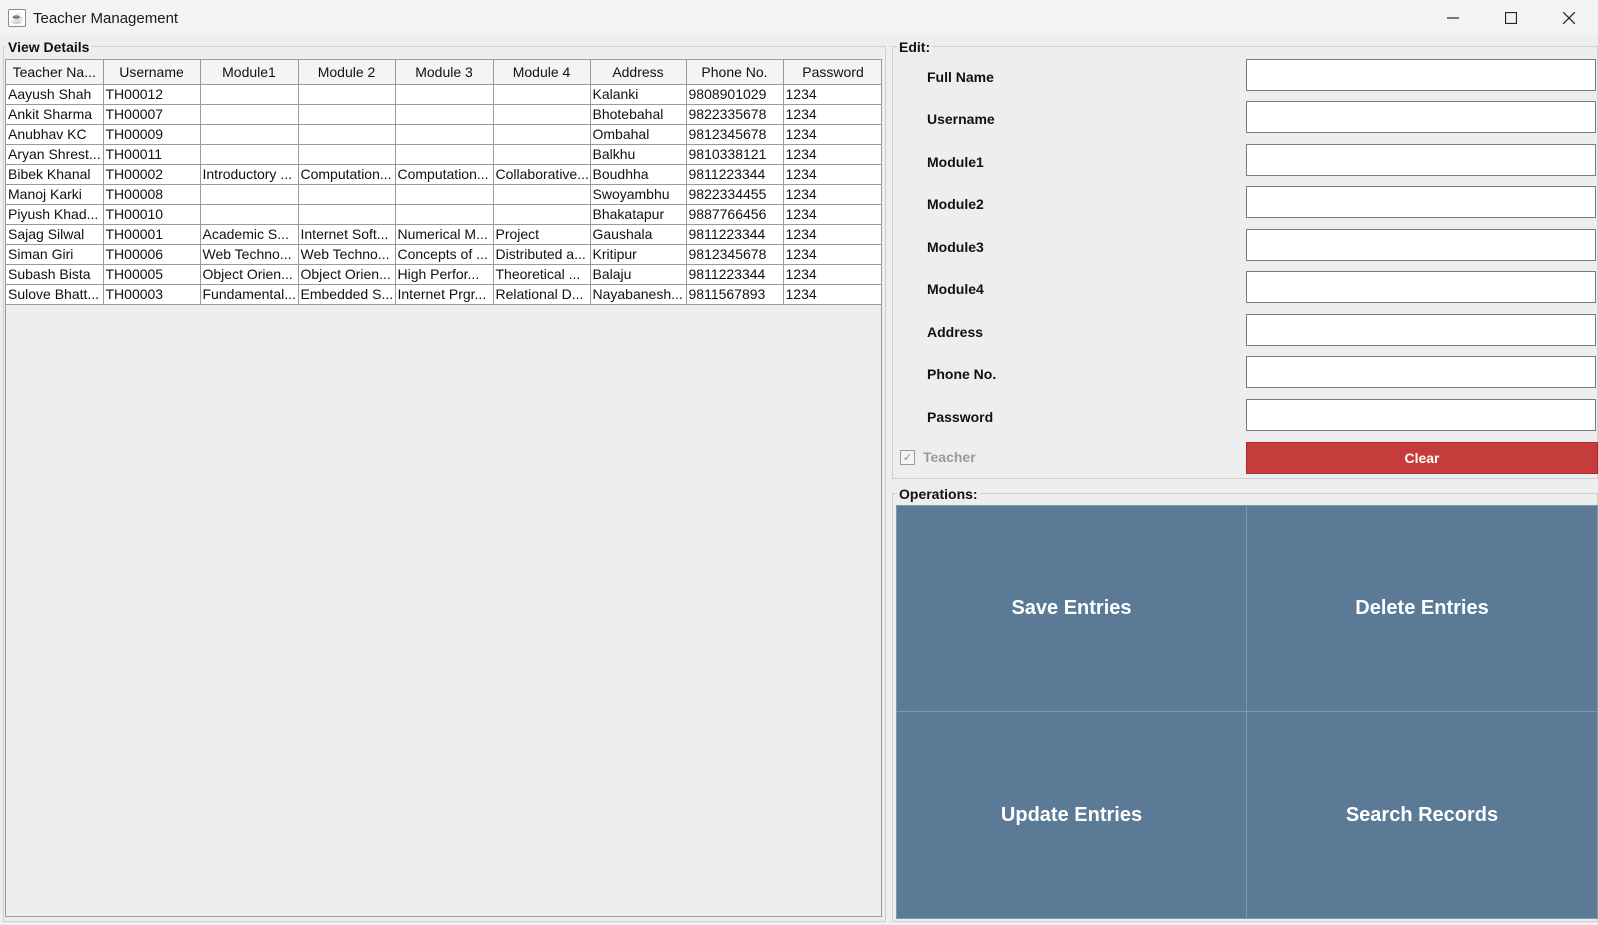 The width and height of the screenshot is (1598, 925). Describe the element at coordinates (638, 114) in the screenshot. I see `table-cell: Bhotebahal` at that location.